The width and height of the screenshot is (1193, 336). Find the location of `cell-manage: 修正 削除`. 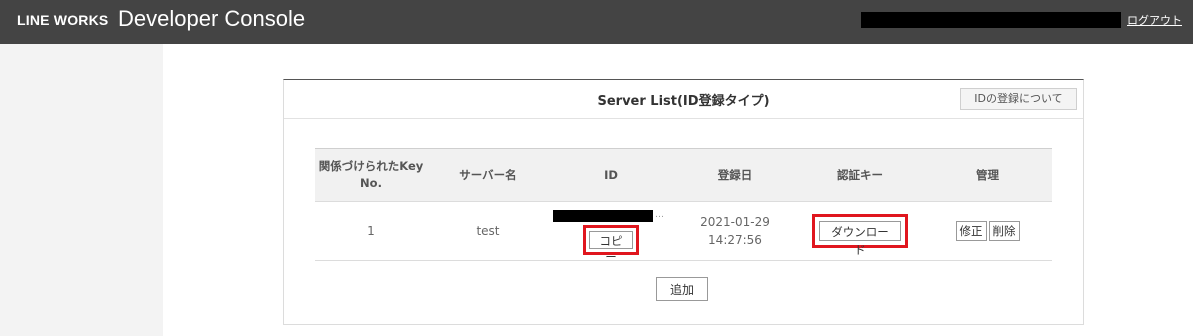

cell-manage: 修正 削除 is located at coordinates (987, 230).